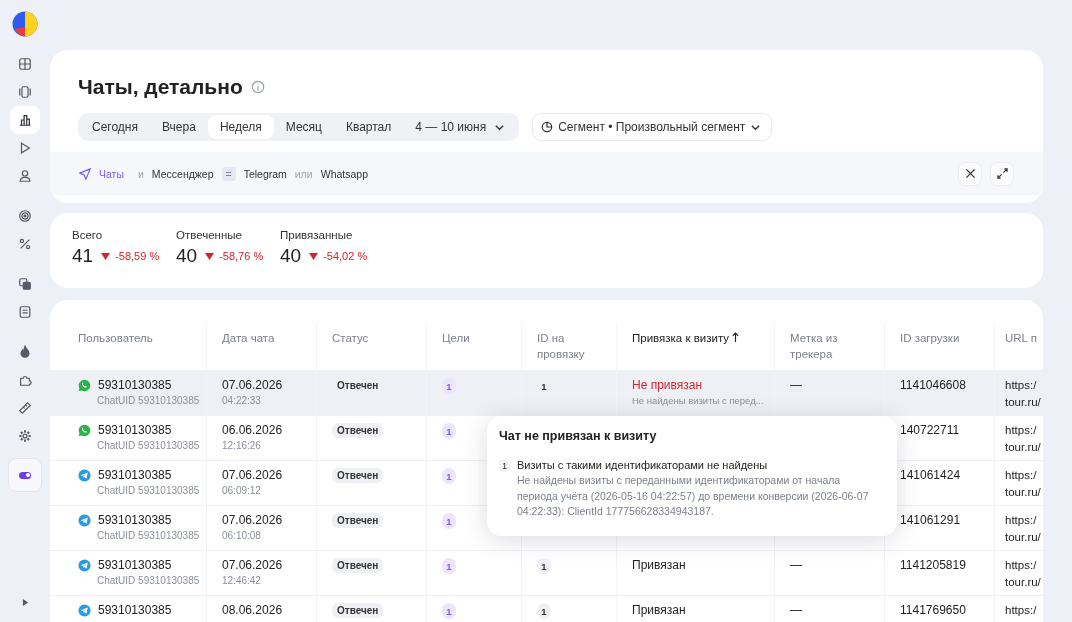 The height and width of the screenshot is (622, 1072). I want to click on chat-time: 06:09:12, so click(241, 491).